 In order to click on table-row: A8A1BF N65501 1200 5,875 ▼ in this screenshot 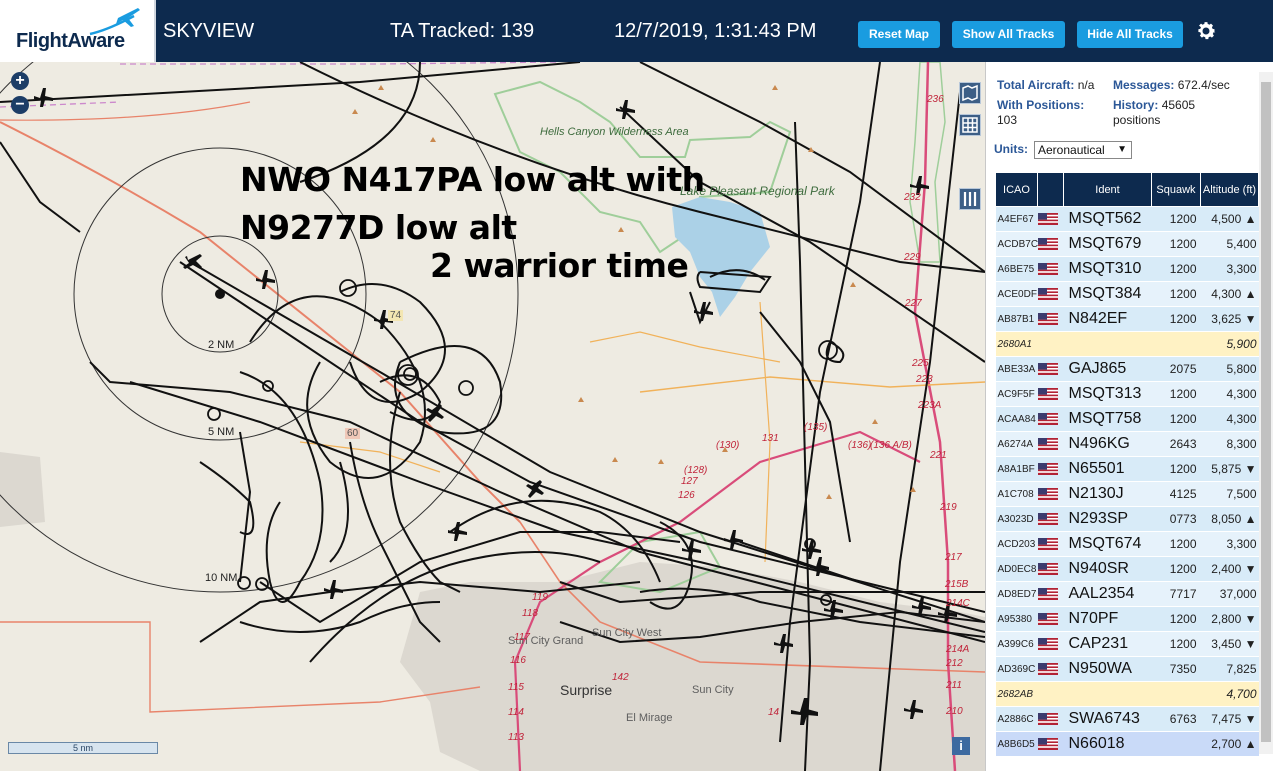, I will do `click(1127, 469)`.